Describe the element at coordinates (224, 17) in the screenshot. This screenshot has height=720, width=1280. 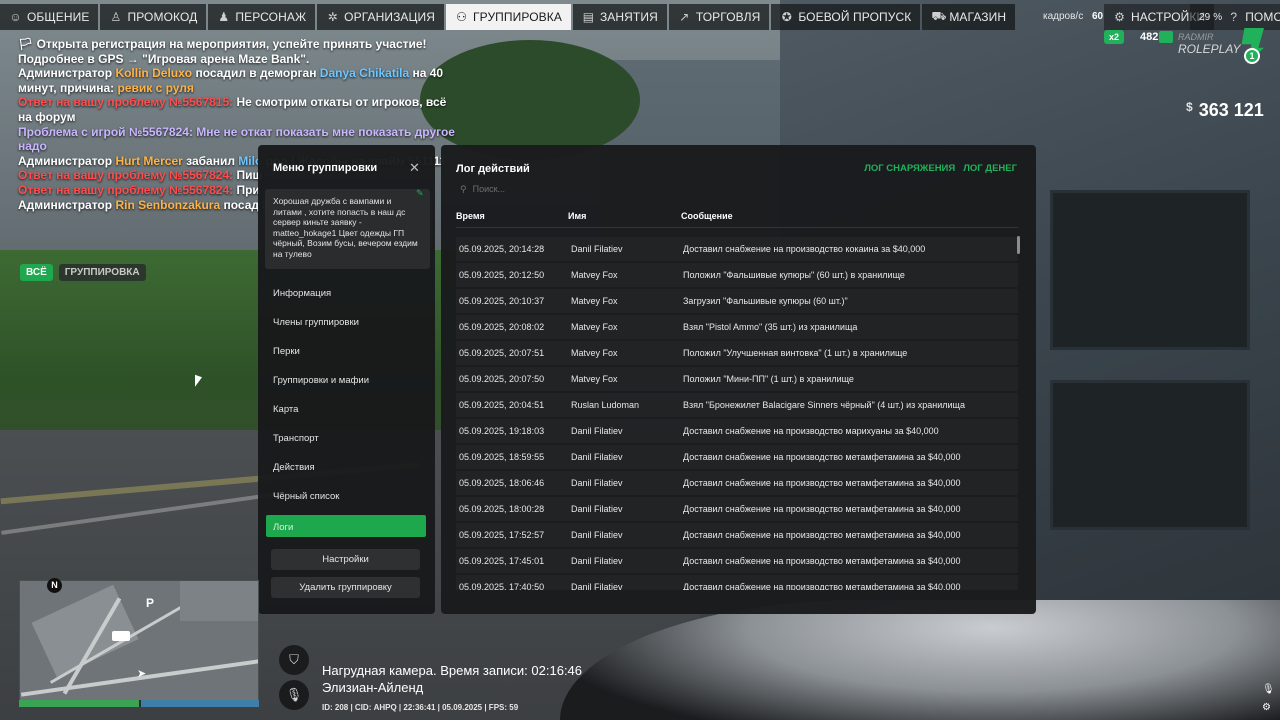
I see `person-icon: ♟` at that location.